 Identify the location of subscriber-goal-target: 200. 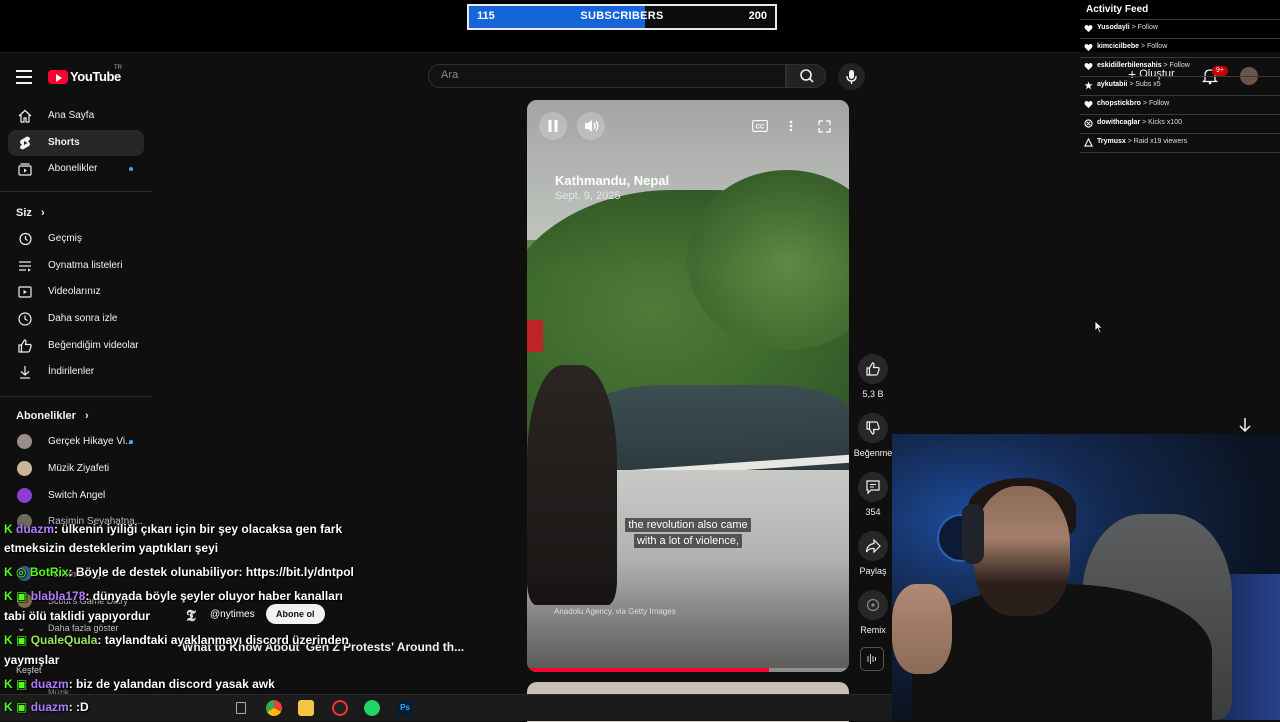
(757, 16).